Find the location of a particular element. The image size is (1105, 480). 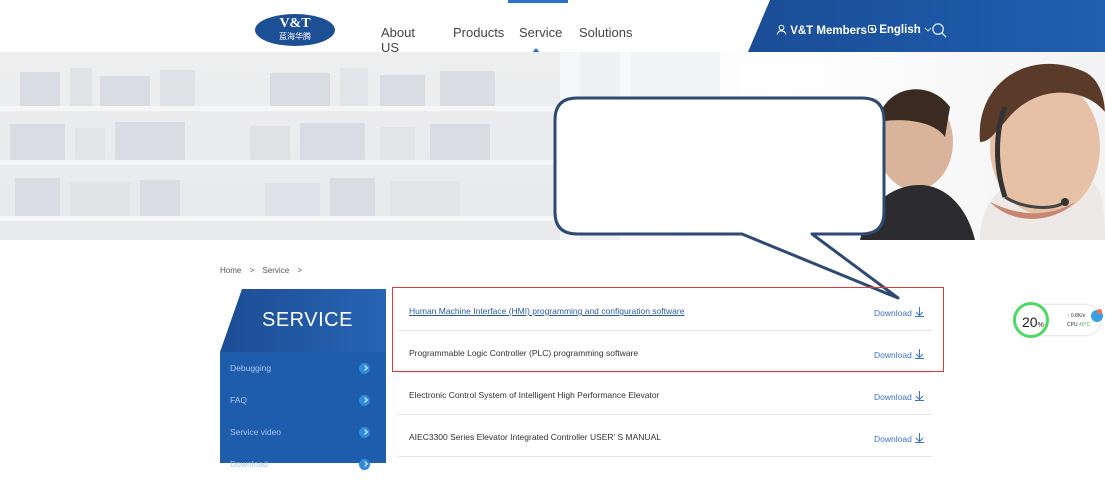

members-label: V&T Members is located at coordinates (828, 31).